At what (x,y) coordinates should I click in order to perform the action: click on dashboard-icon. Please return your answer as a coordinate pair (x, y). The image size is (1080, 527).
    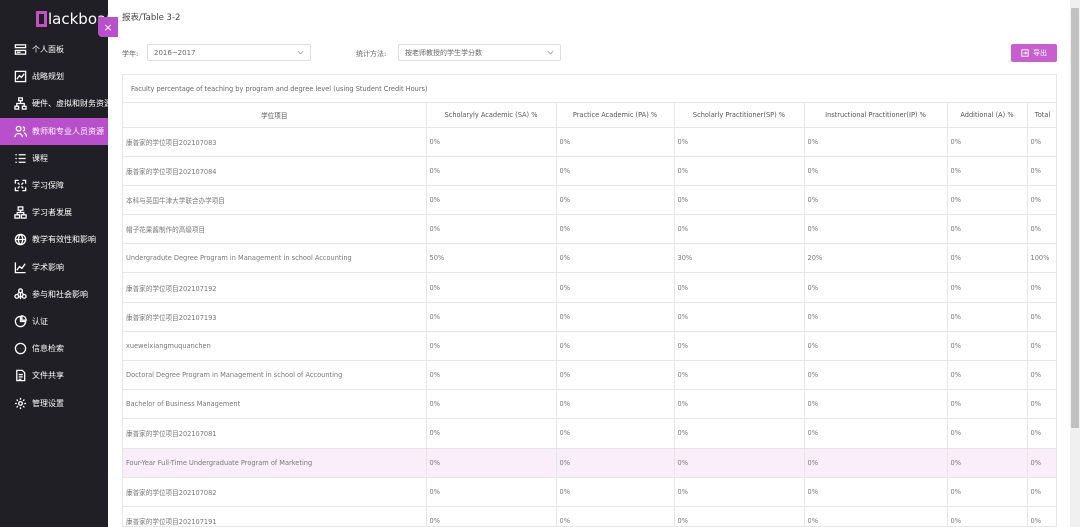
    Looking at the image, I should click on (20, 50).